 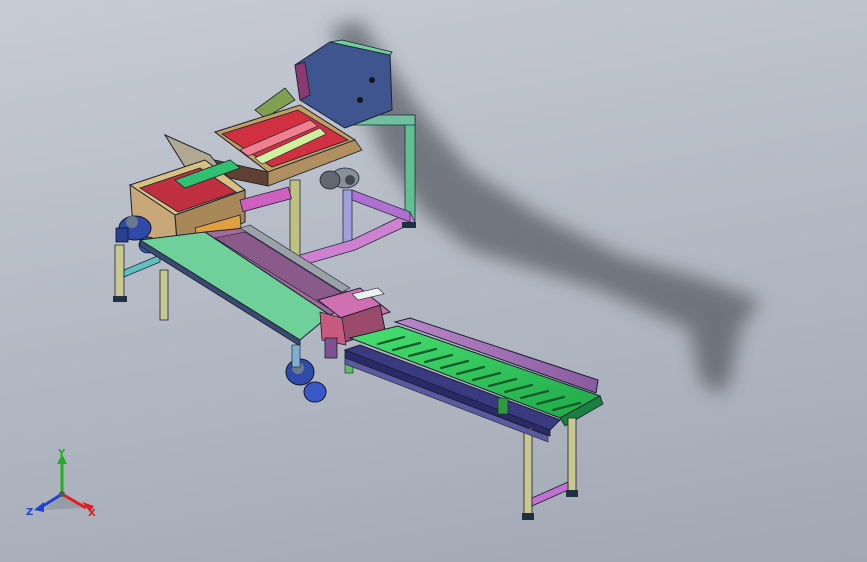 I want to click on middle-gearmotor, so click(x=306, y=373).